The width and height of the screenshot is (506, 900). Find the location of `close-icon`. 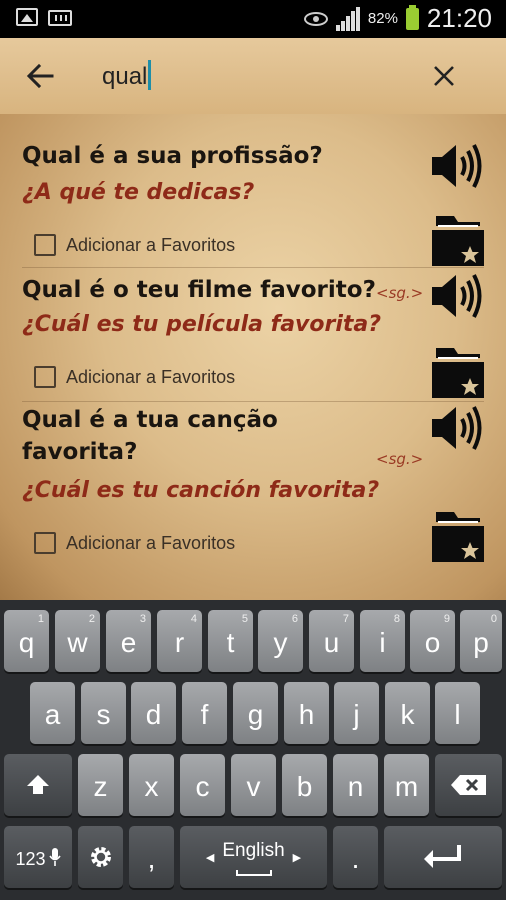

close-icon is located at coordinates (444, 76).